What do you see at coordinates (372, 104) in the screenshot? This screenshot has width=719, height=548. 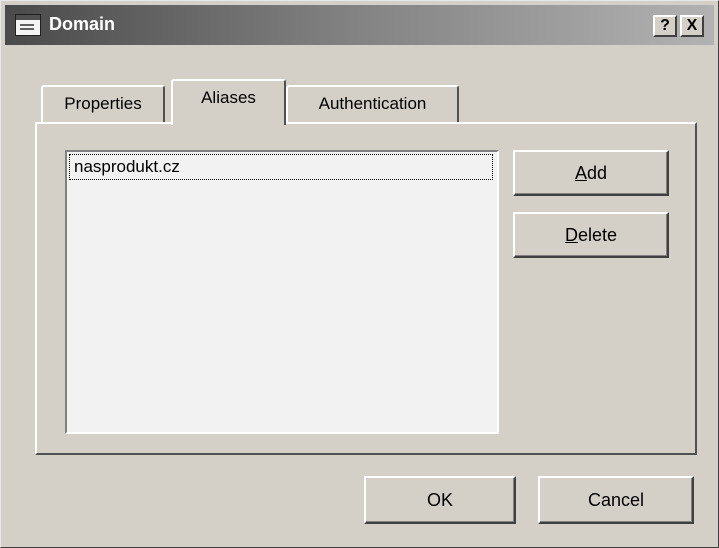 I see `tab-authentication: Authentication` at bounding box center [372, 104].